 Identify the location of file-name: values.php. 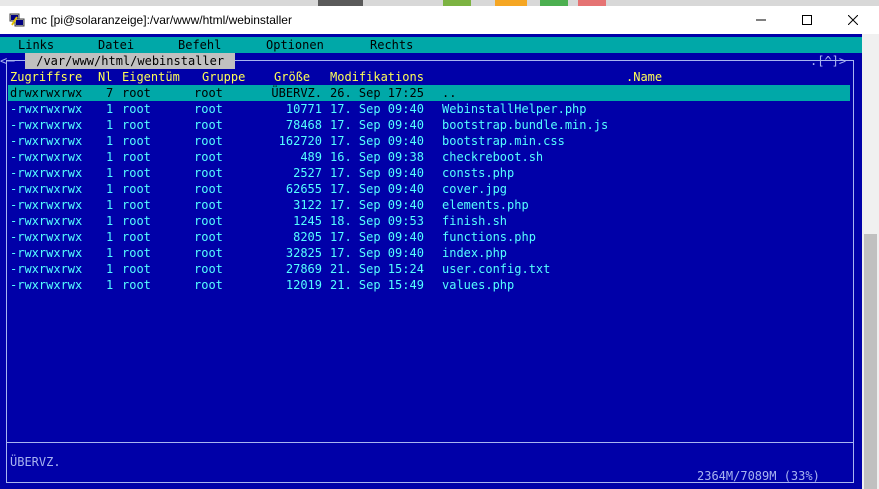
(478, 285).